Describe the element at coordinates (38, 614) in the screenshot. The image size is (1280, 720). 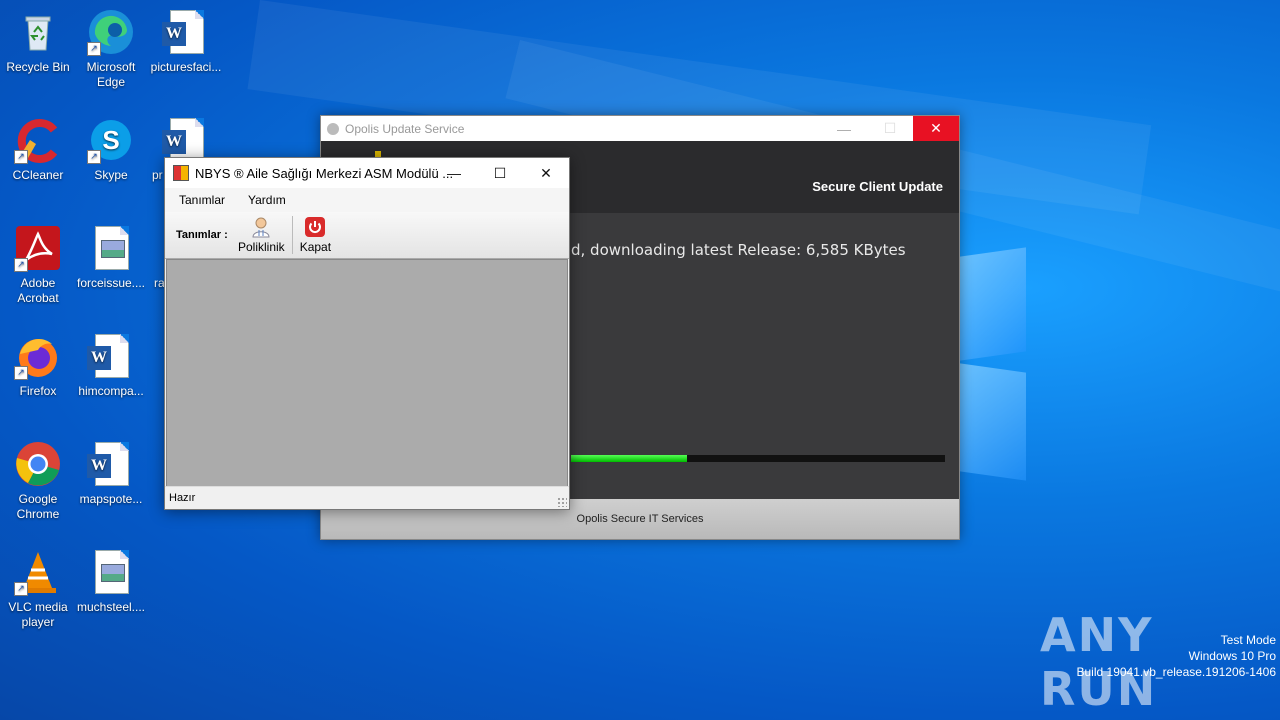
I see `desktop-icon-label: VLC media player` at that location.